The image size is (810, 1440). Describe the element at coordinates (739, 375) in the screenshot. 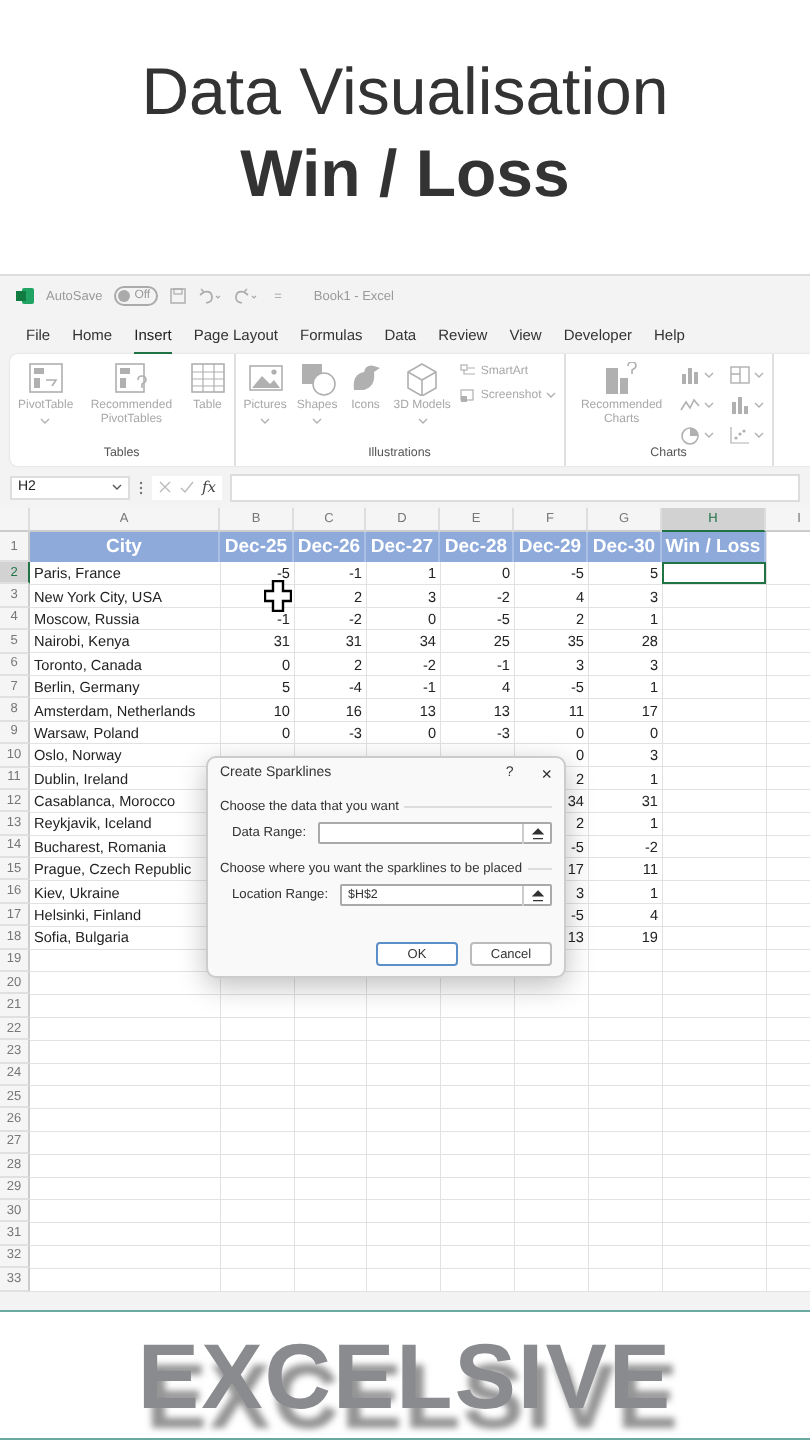

I see `hierarchy-chart-icon` at that location.